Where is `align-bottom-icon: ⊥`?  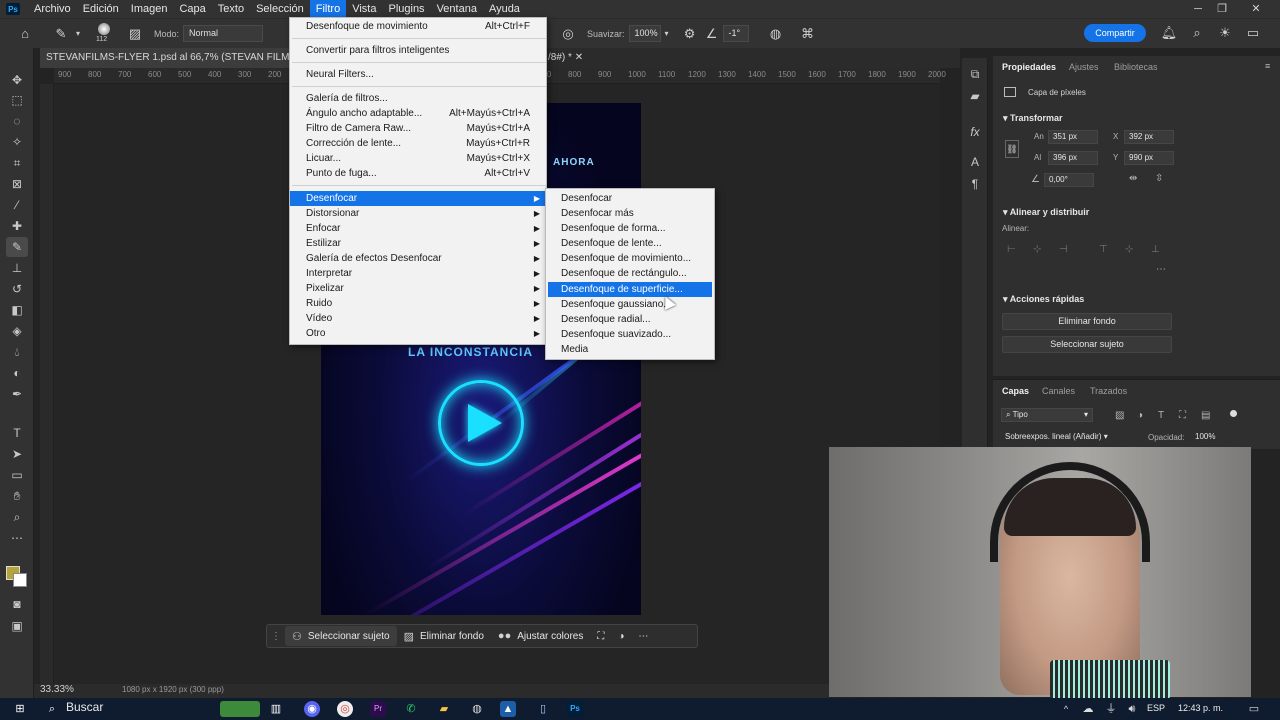 align-bottom-icon: ⊥ is located at coordinates (1155, 249).